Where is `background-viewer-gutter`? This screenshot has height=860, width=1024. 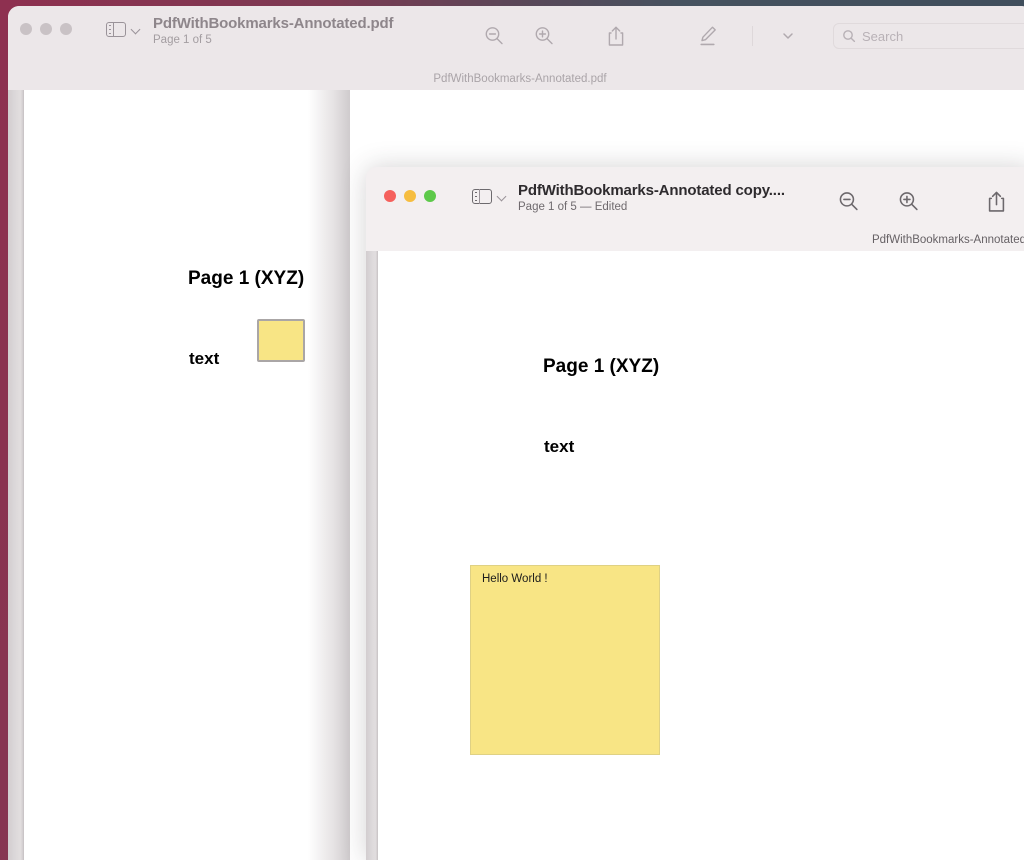
background-viewer-gutter is located at coordinates (16, 475).